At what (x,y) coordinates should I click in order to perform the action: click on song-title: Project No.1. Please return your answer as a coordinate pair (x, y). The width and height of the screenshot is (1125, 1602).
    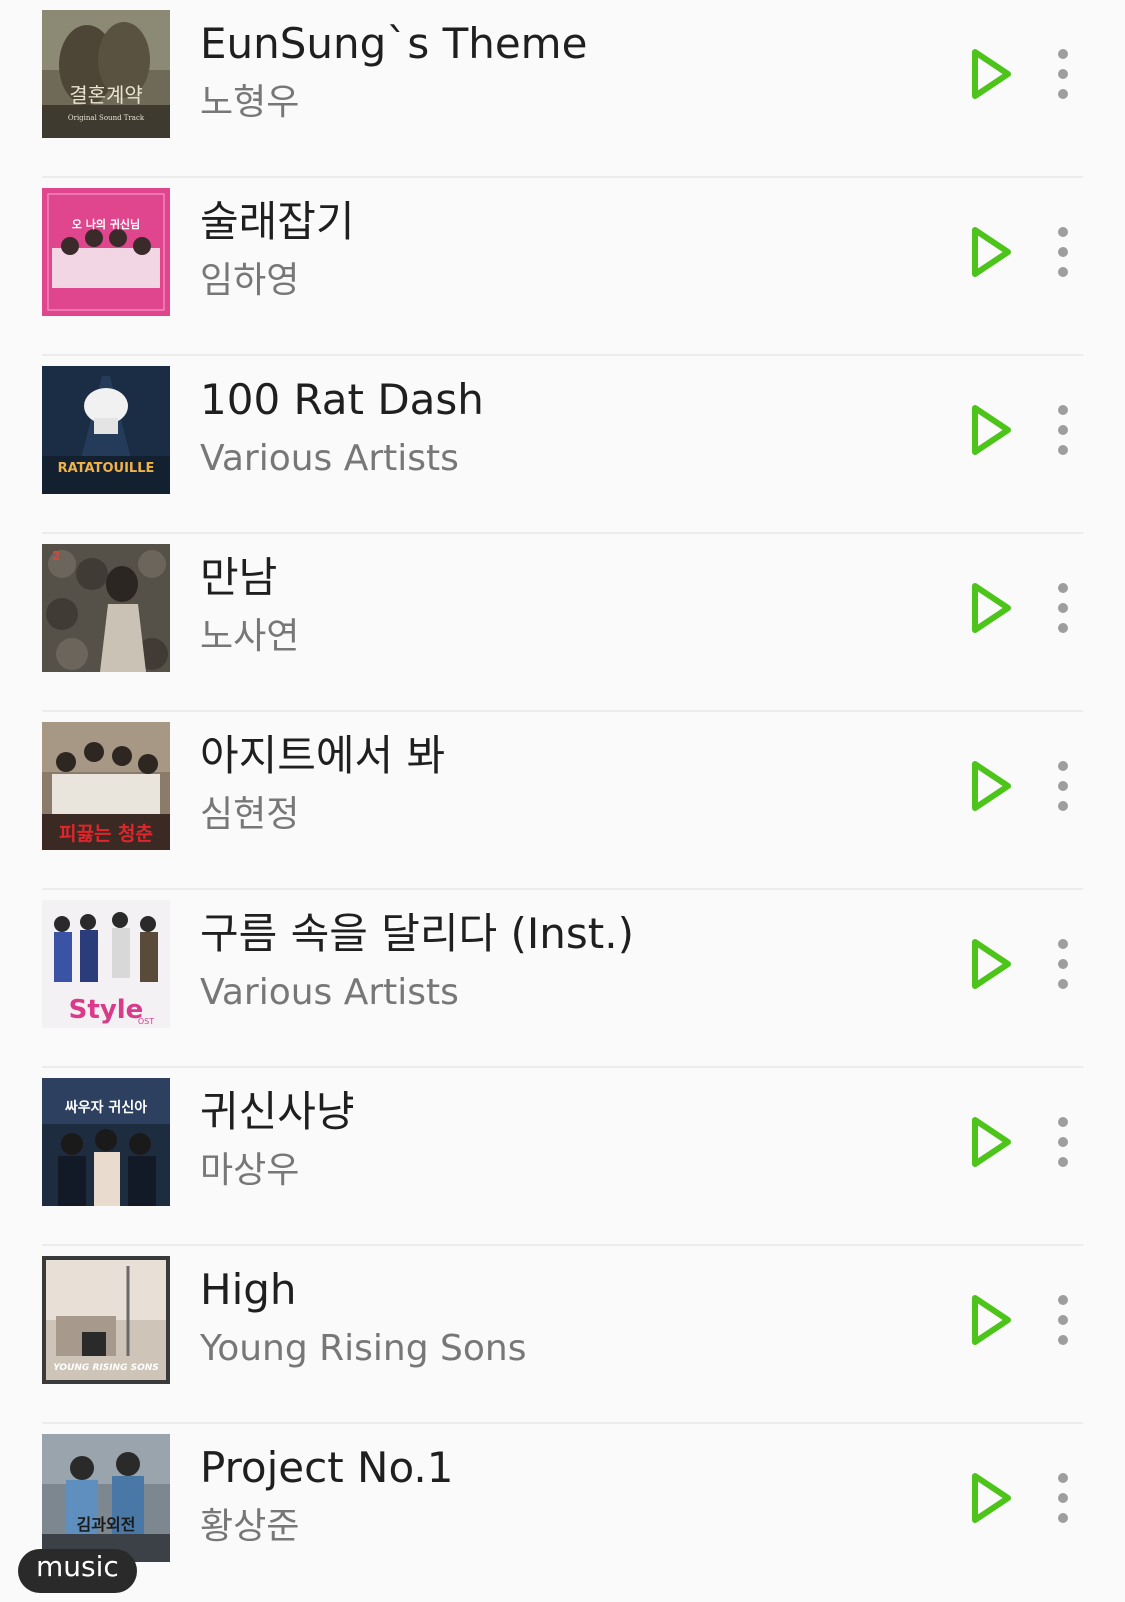
    Looking at the image, I should click on (327, 1467).